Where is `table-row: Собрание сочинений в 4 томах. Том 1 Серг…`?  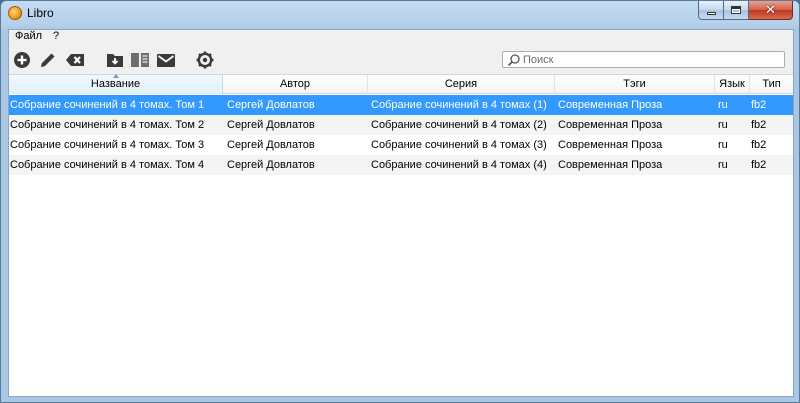
table-row: Собрание сочинений в 4 томах. Том 1 Серг… is located at coordinates (401, 105).